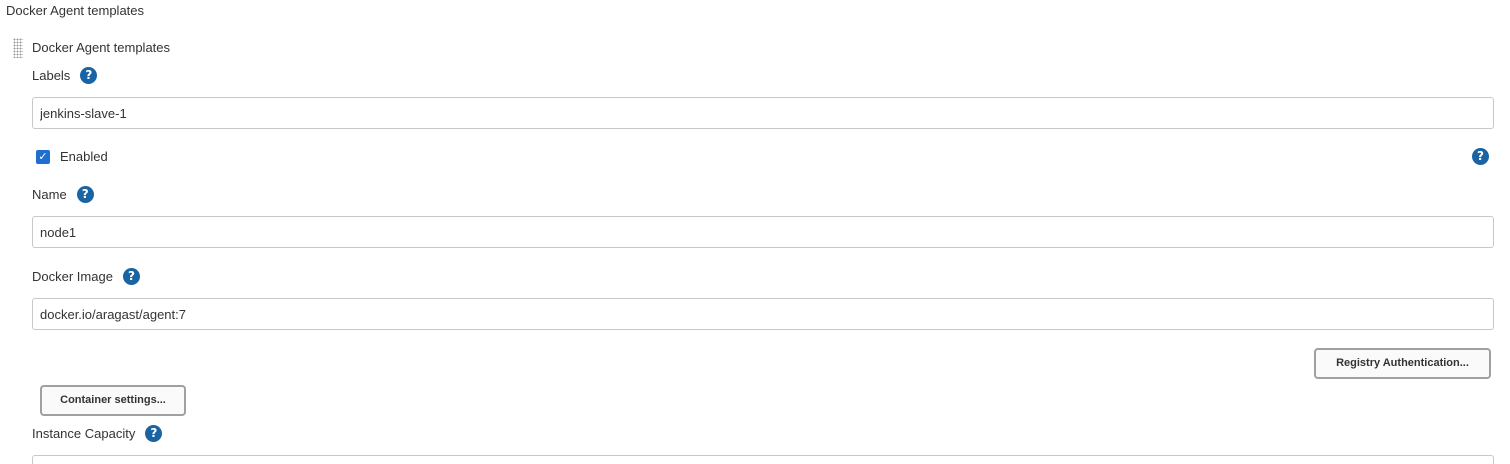 The height and width of the screenshot is (464, 1510). I want to click on labels-field-label: Labels ?, so click(65, 75).